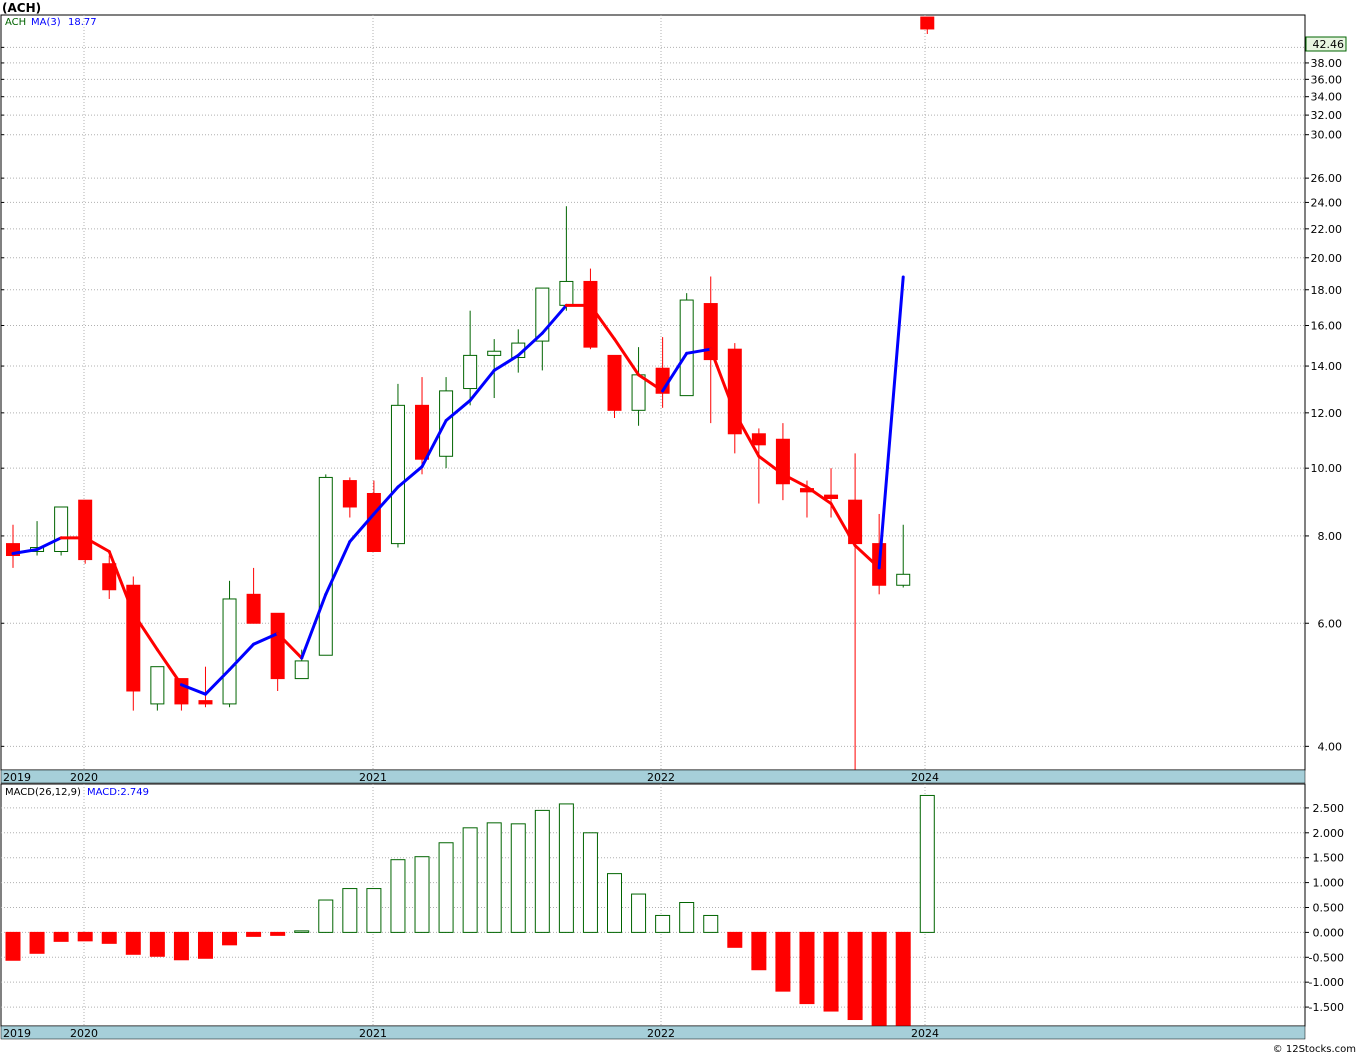 This screenshot has height=1056, width=1360. Describe the element at coordinates (373, 1033) in the screenshot. I see `macd-x-tick-2021: 2021` at that location.